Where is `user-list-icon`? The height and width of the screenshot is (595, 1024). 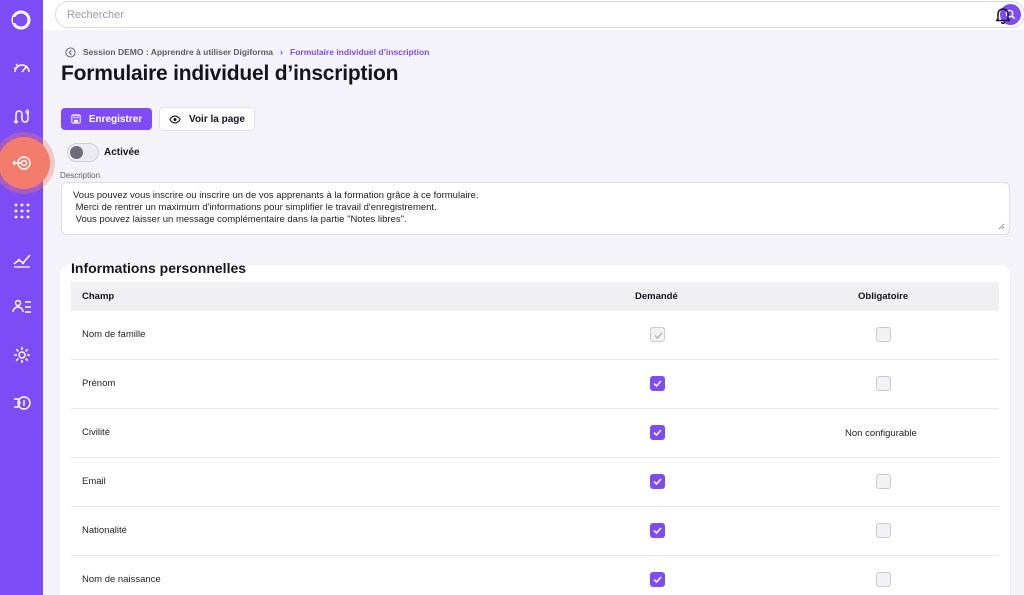 user-list-icon is located at coordinates (21, 306).